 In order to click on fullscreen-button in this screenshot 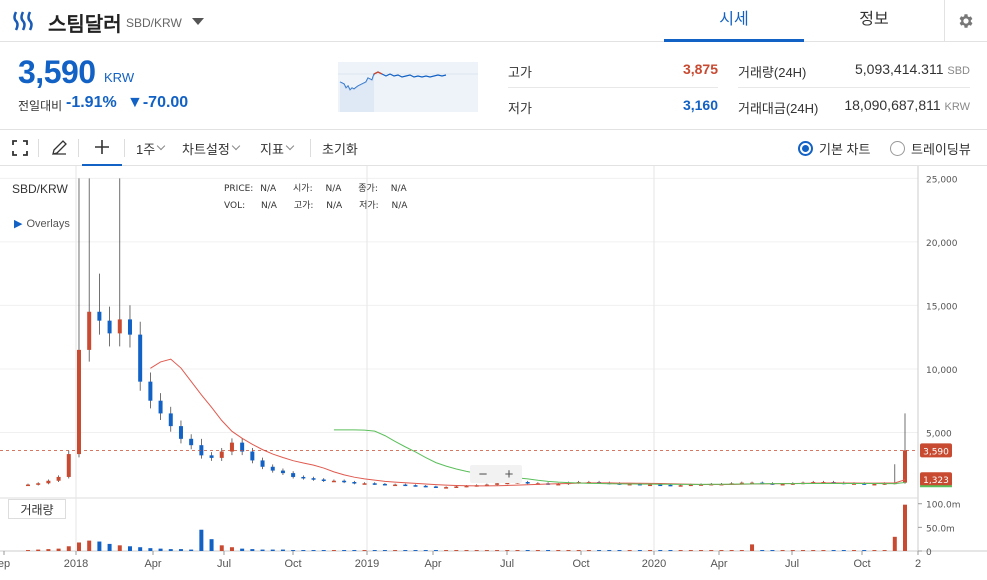, I will do `click(20, 148)`.